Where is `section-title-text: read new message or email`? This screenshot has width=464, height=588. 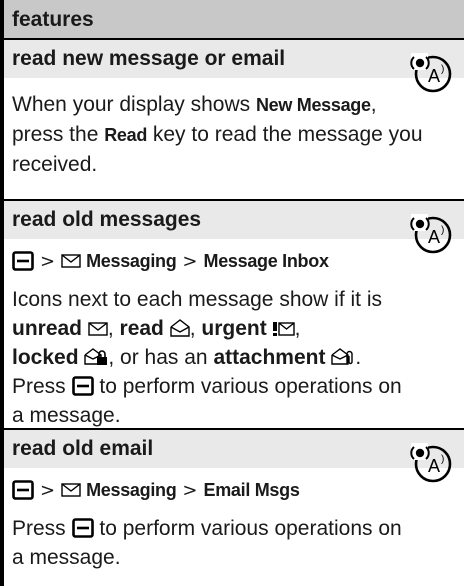 section-title-text: read new message or email is located at coordinates (149, 58).